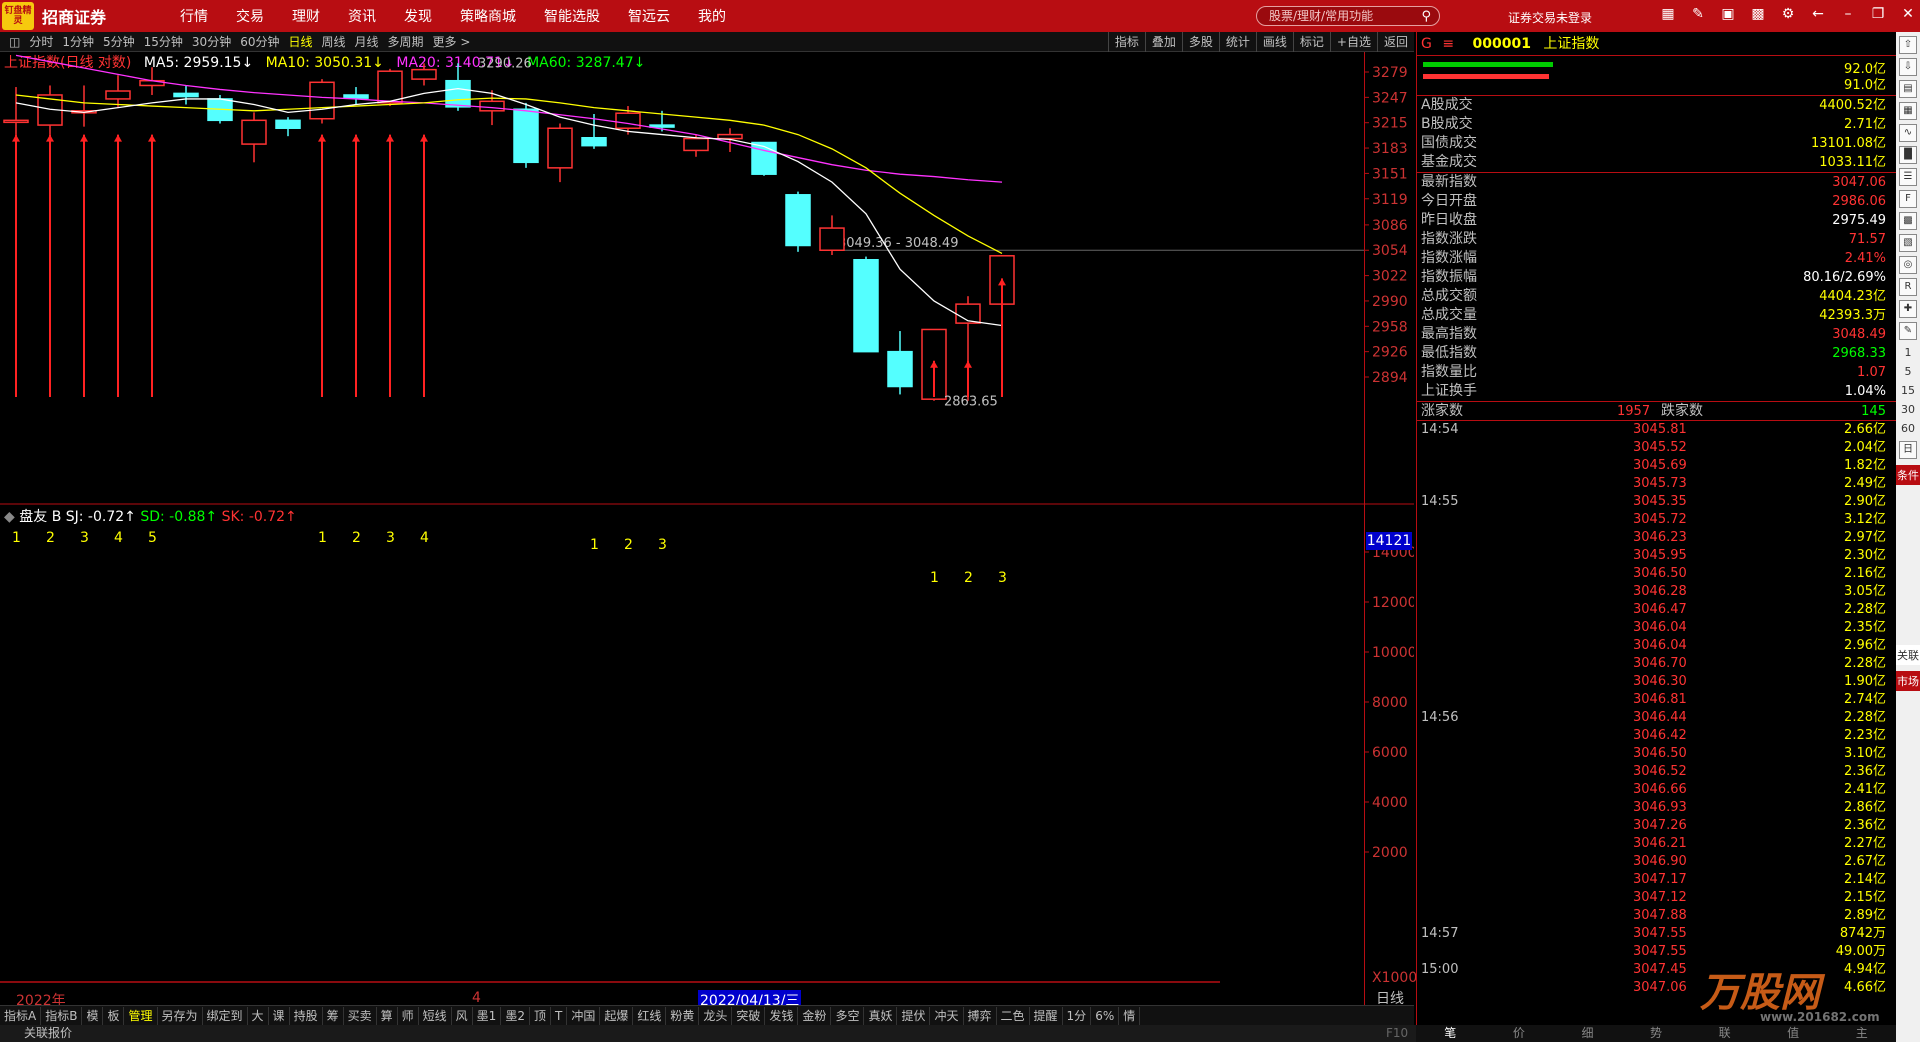 The image size is (1920, 1042). What do you see at coordinates (1908, 681) in the screenshot?
I see `market-button: 市场` at bounding box center [1908, 681].